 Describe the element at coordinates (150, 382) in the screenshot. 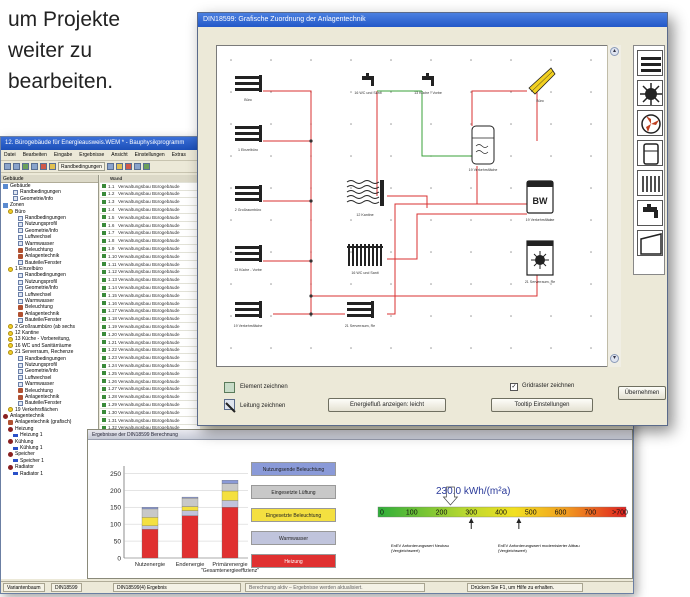

I see `table-row: 1.26 Verwaltungsbau Bürogebäude` at that location.